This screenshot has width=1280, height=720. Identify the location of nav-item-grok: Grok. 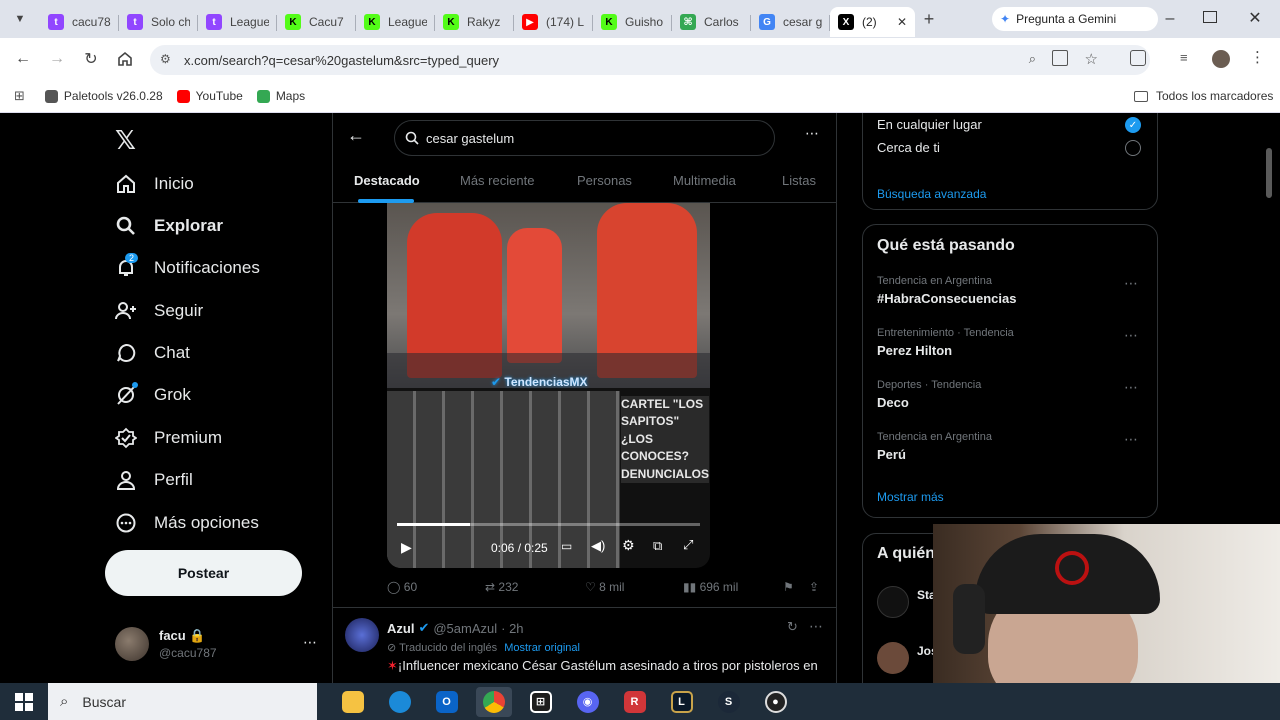
(153, 394).